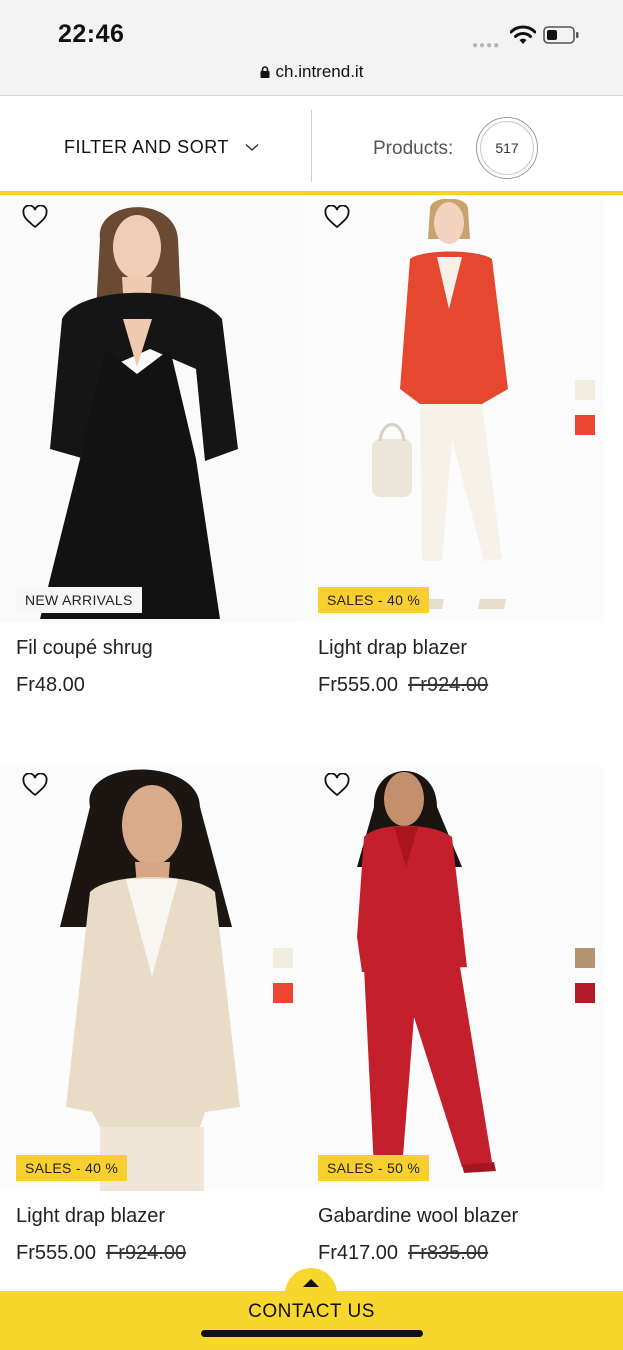  What do you see at coordinates (523, 34) in the screenshot?
I see `wifi-icon` at bounding box center [523, 34].